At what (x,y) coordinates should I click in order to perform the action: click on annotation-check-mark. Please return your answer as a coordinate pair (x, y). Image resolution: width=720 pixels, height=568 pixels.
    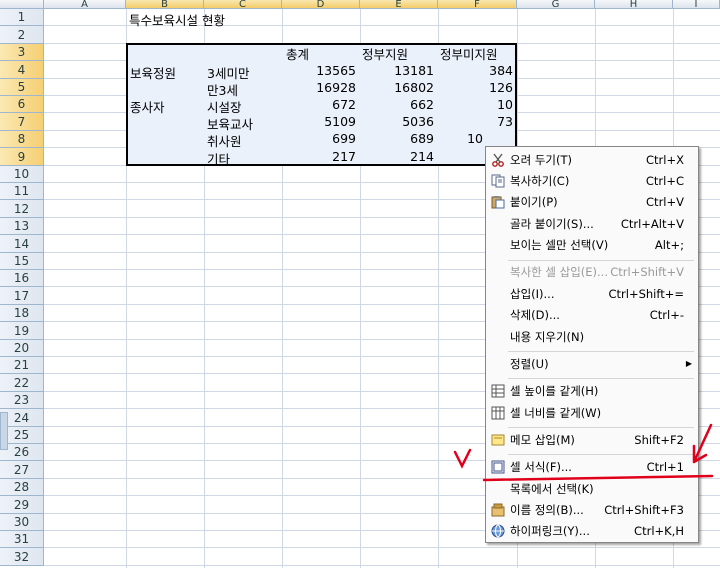
    Looking at the image, I should click on (462, 458).